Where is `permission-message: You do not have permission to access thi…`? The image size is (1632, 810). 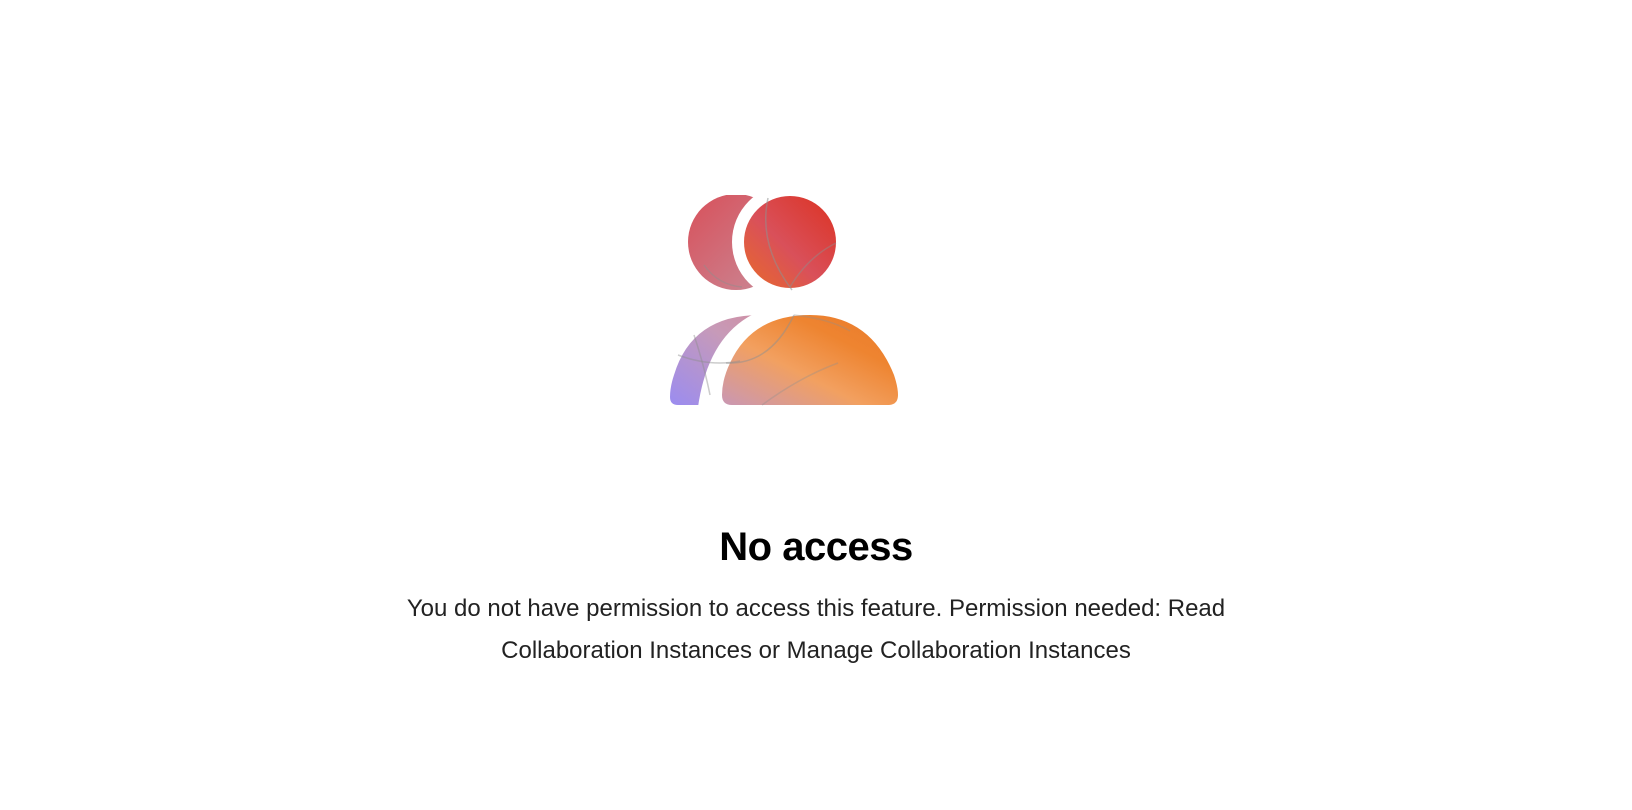 permission-message: You do not have permission to access thi… is located at coordinates (816, 629).